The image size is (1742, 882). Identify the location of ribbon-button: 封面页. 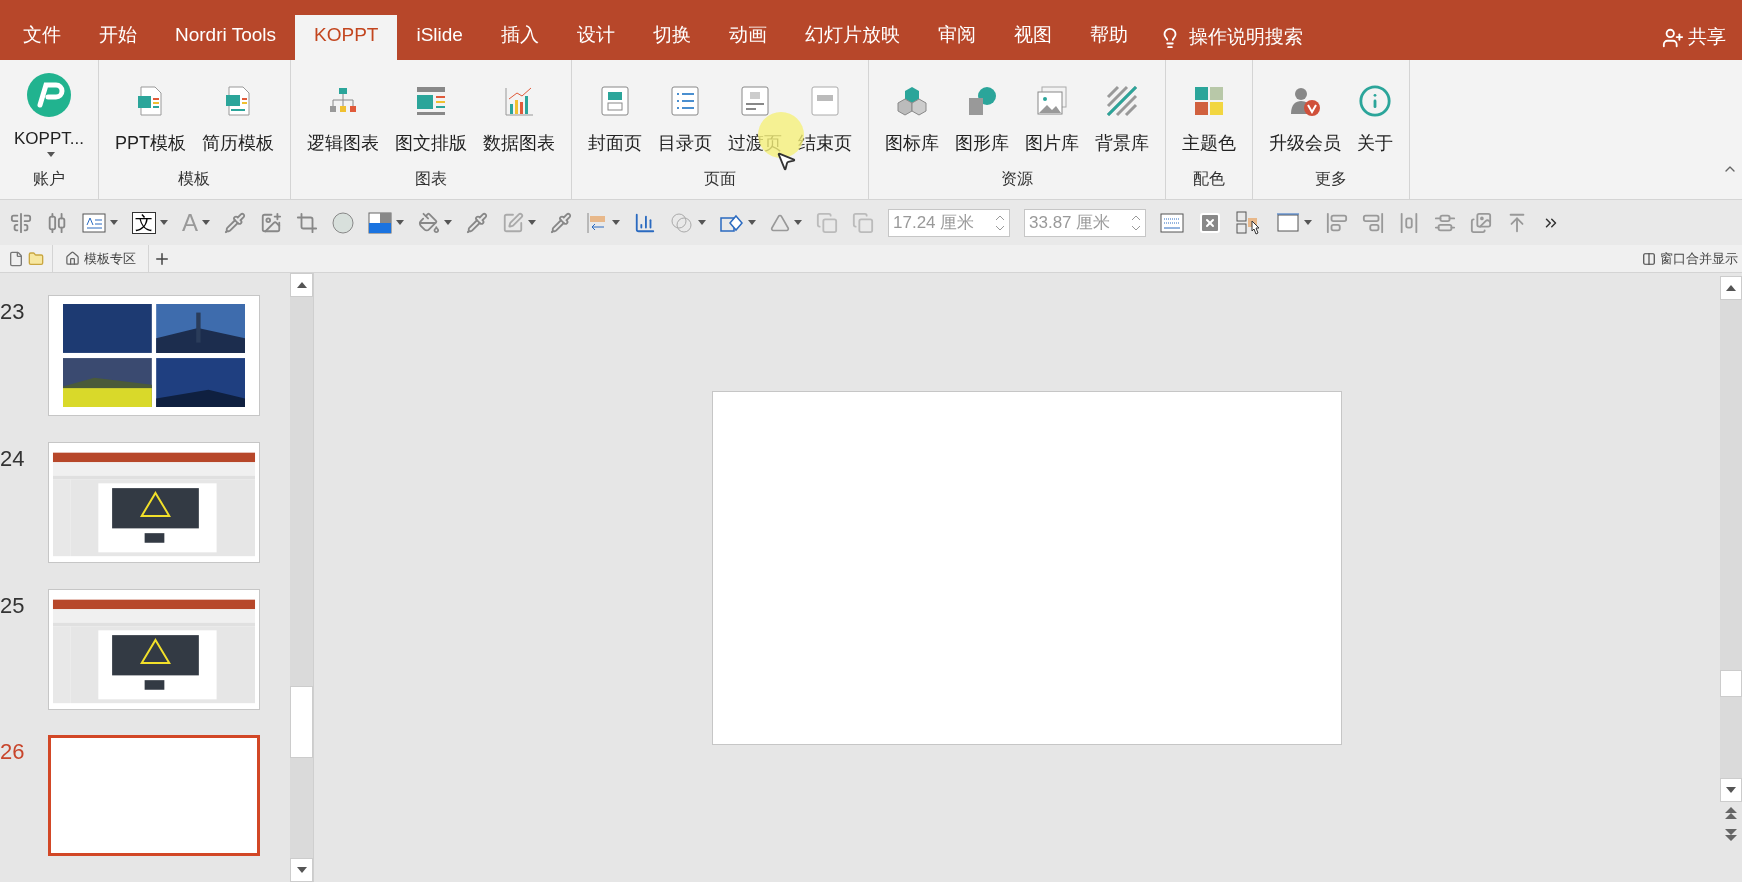
(614, 112).